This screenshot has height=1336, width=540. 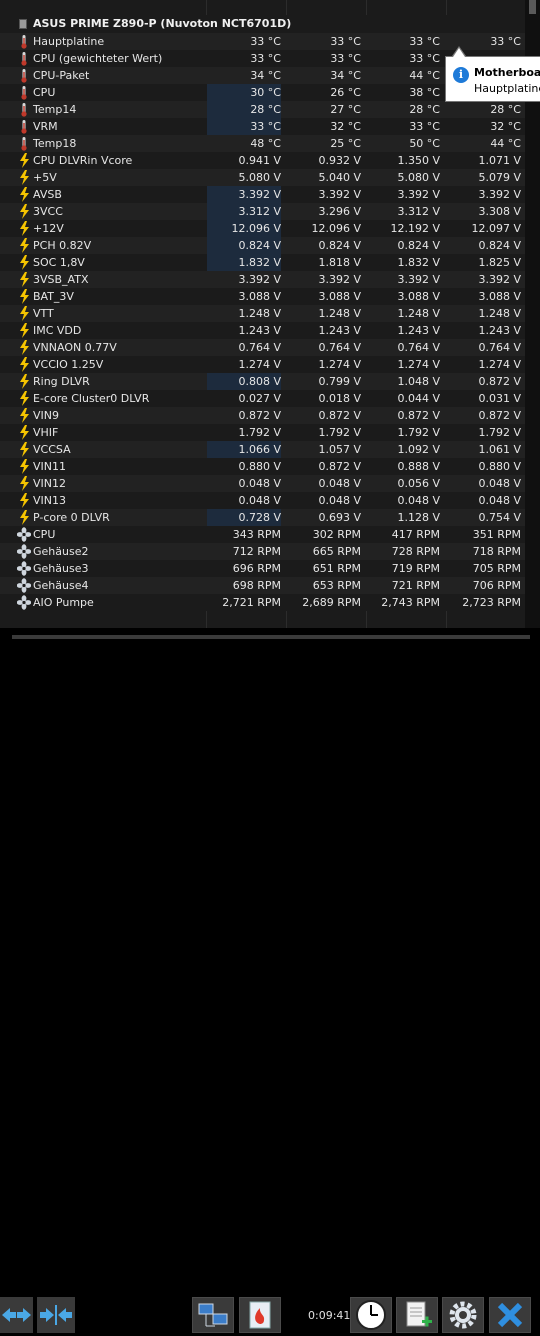 What do you see at coordinates (418, 330) in the screenshot?
I see `max-value: 1.243 V` at bounding box center [418, 330].